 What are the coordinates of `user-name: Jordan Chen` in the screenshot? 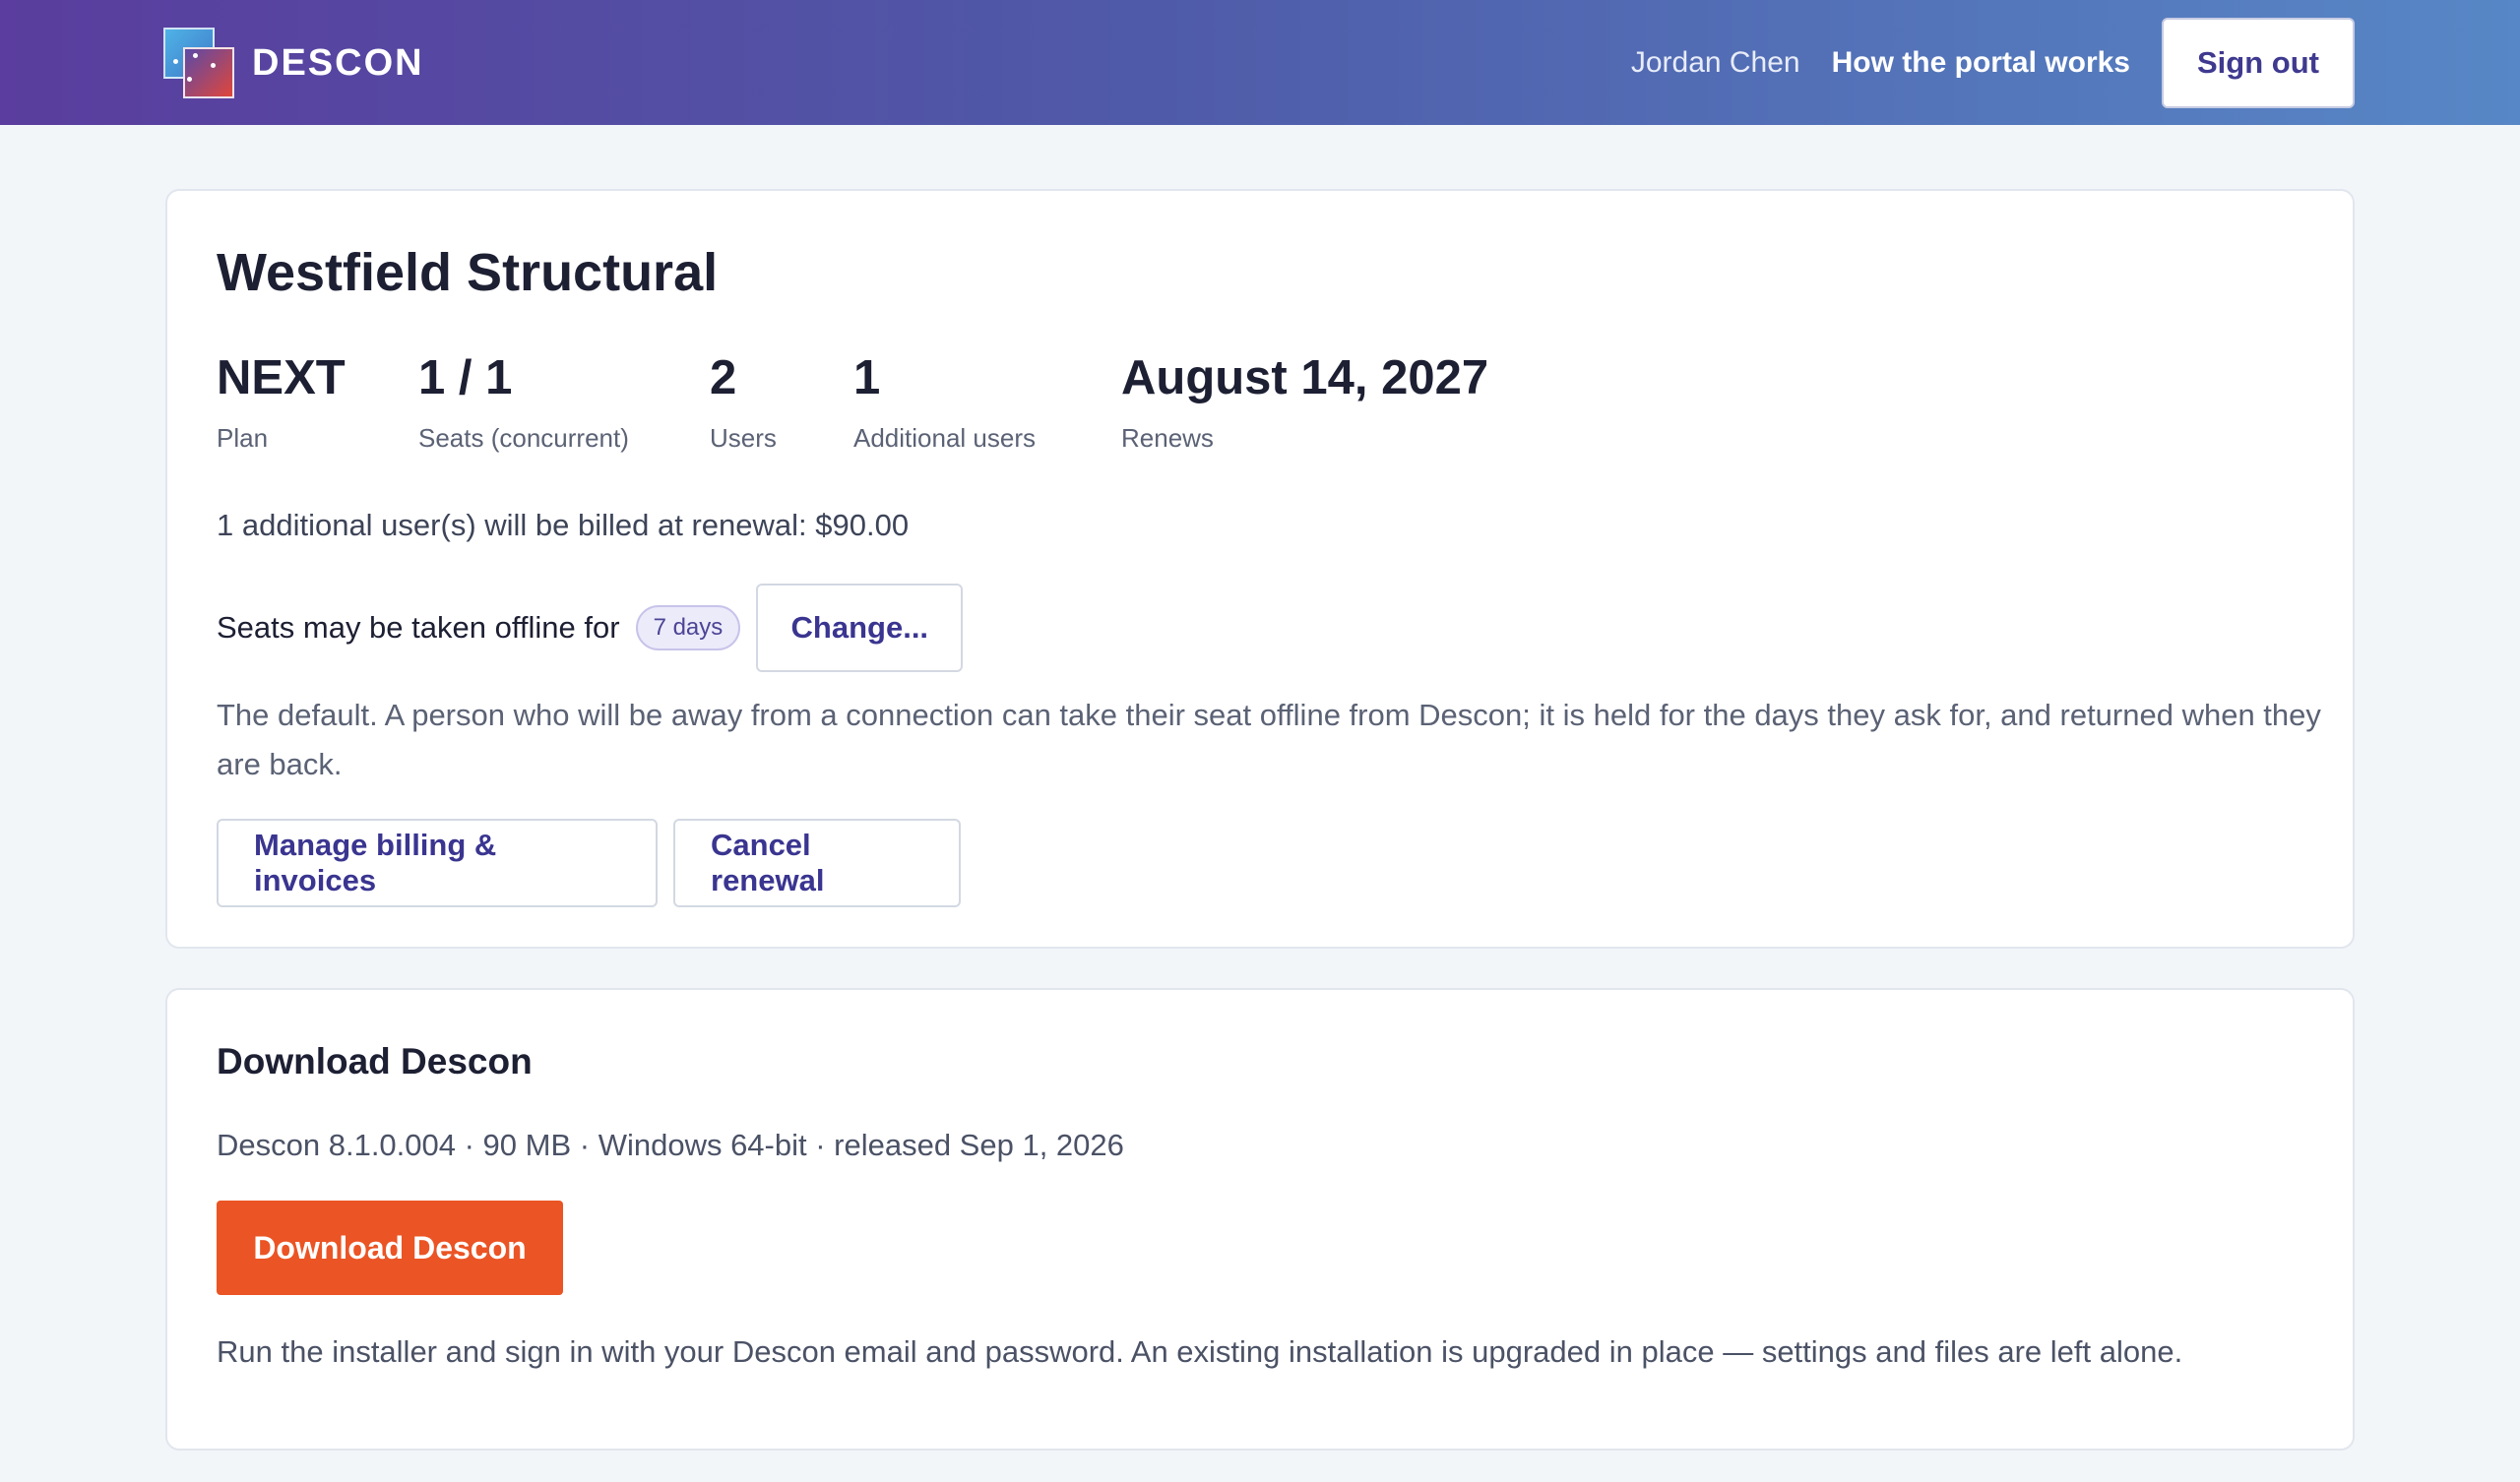 It's located at (1715, 62).